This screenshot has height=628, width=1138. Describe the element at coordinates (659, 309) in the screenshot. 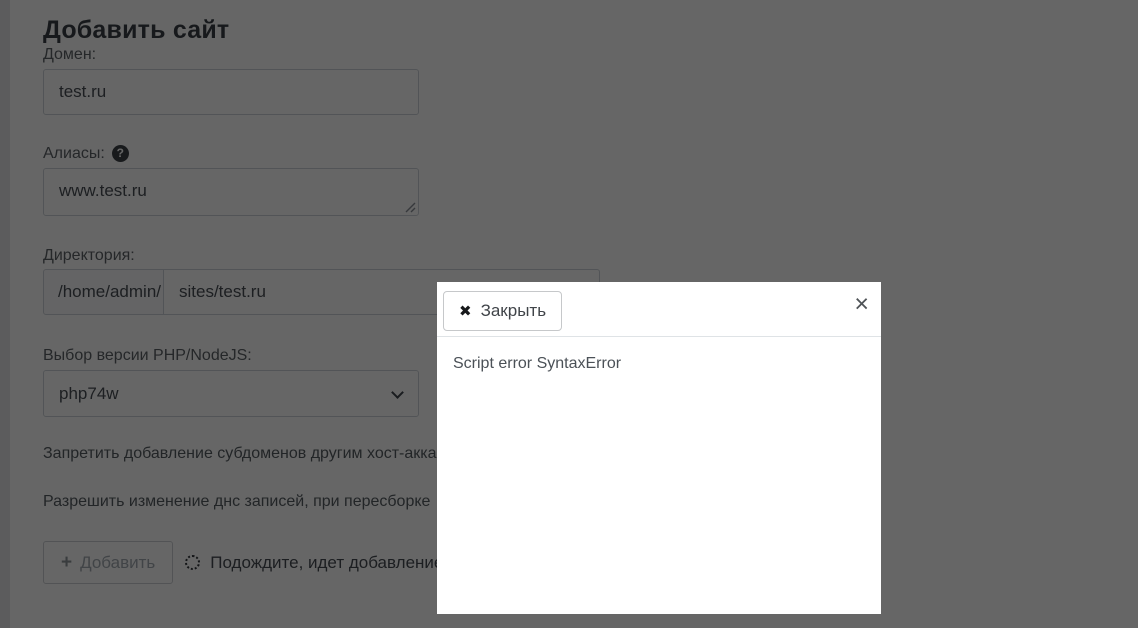

I see `modal-header: ✖ Закрыть ×` at that location.